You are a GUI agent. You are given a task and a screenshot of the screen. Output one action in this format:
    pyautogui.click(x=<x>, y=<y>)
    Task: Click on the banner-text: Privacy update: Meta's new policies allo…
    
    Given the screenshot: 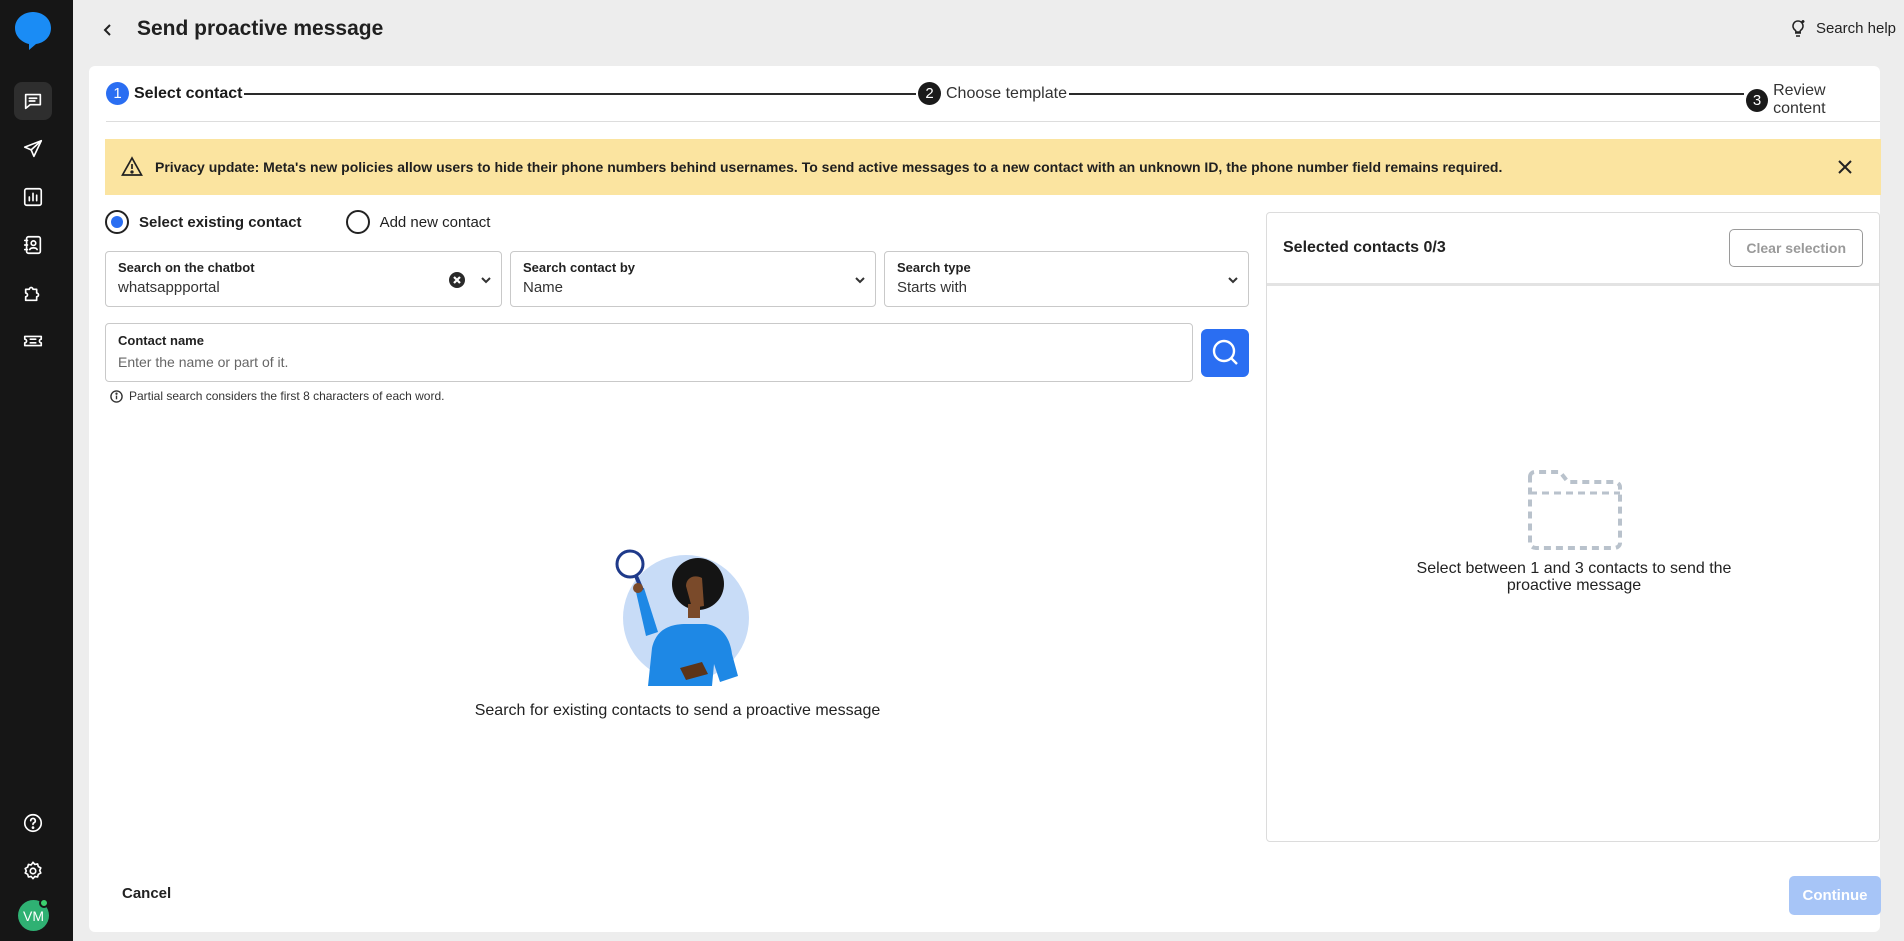 What is the action you would take?
    pyautogui.click(x=829, y=167)
    